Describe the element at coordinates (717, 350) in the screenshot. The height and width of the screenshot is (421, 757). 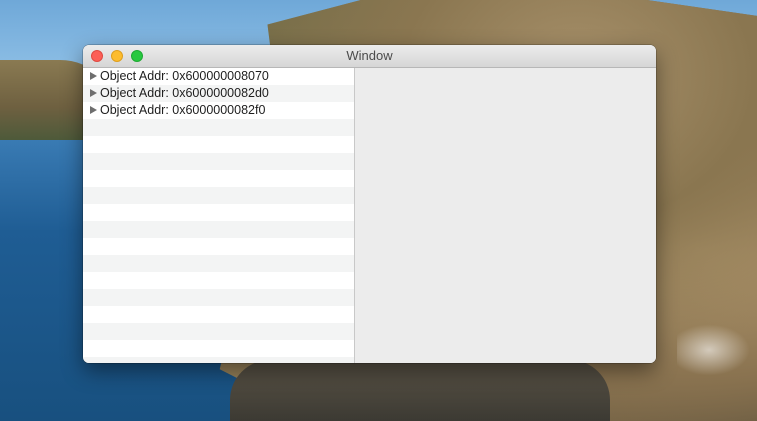
I see `wallpaper-surf` at that location.